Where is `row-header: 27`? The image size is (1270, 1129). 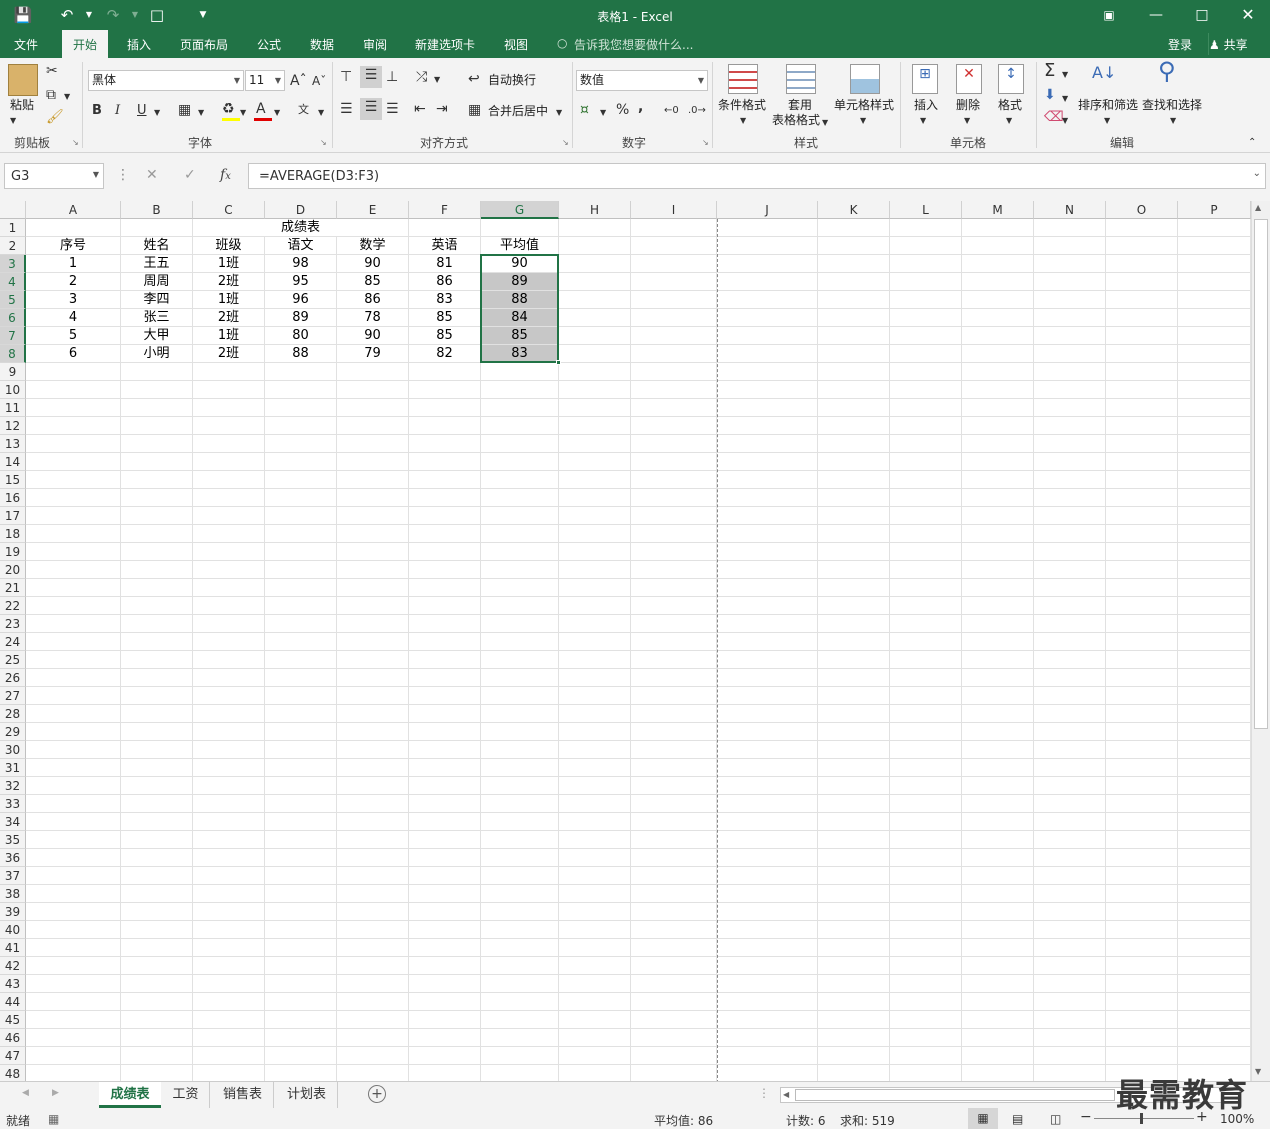 row-header: 27 is located at coordinates (13, 696).